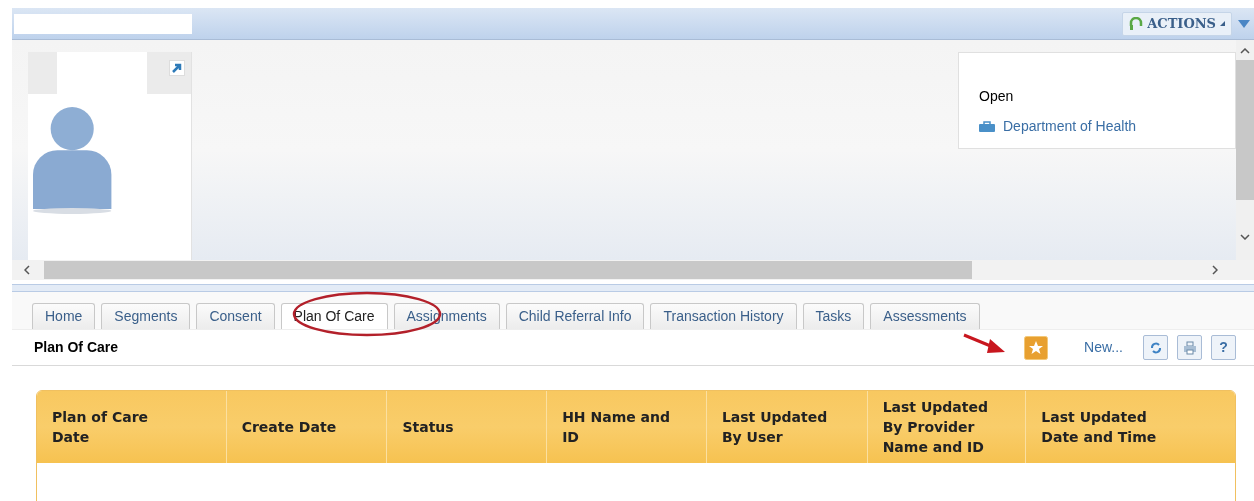 Image resolution: width=1254 pixels, height=501 pixels. Describe the element at coordinates (76, 347) in the screenshot. I see `panel-title: Plan Of Care` at that location.